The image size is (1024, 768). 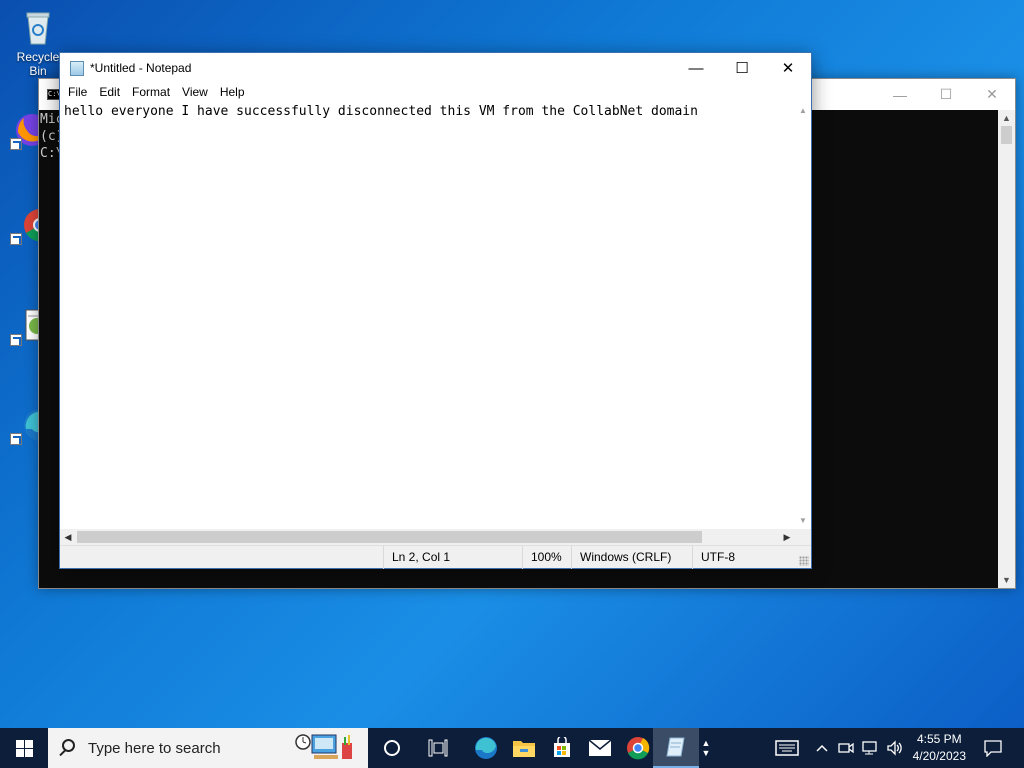 I want to click on notifications-icon, so click(x=993, y=748).